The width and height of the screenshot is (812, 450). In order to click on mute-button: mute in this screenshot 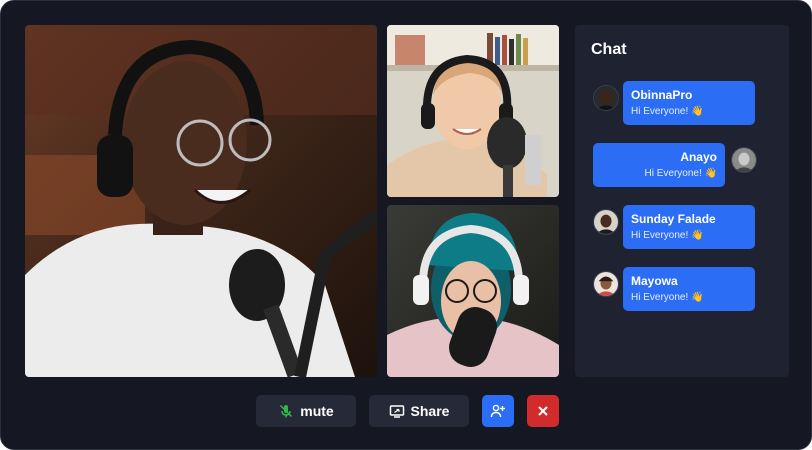, I will do `click(306, 411)`.